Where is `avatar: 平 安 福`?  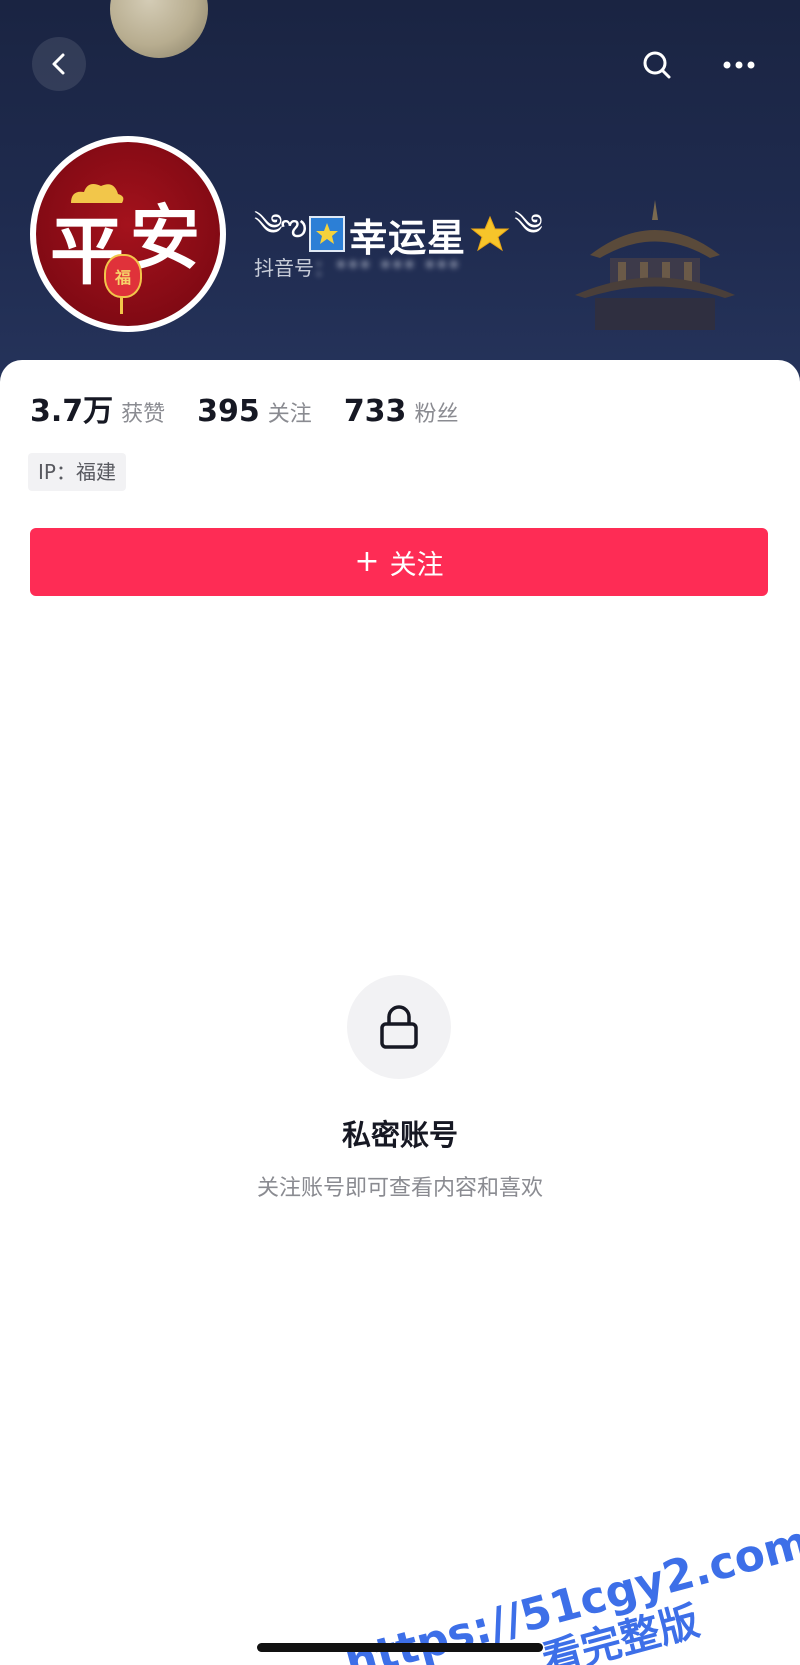 avatar: 平 安 福 is located at coordinates (128, 234).